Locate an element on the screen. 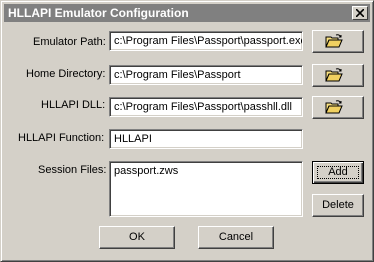 Image resolution: width=374 pixels, height=262 pixels. cancel-button: Cancel is located at coordinates (236, 237).